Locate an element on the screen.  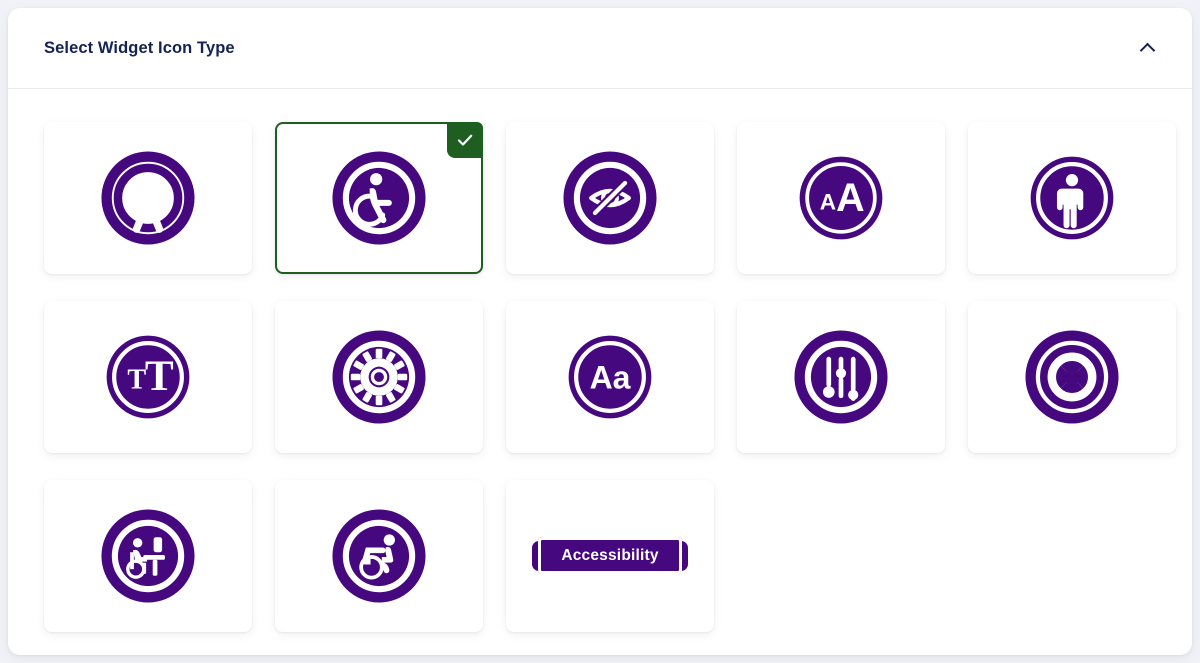
svg-text: Aa is located at coordinates (610, 377).